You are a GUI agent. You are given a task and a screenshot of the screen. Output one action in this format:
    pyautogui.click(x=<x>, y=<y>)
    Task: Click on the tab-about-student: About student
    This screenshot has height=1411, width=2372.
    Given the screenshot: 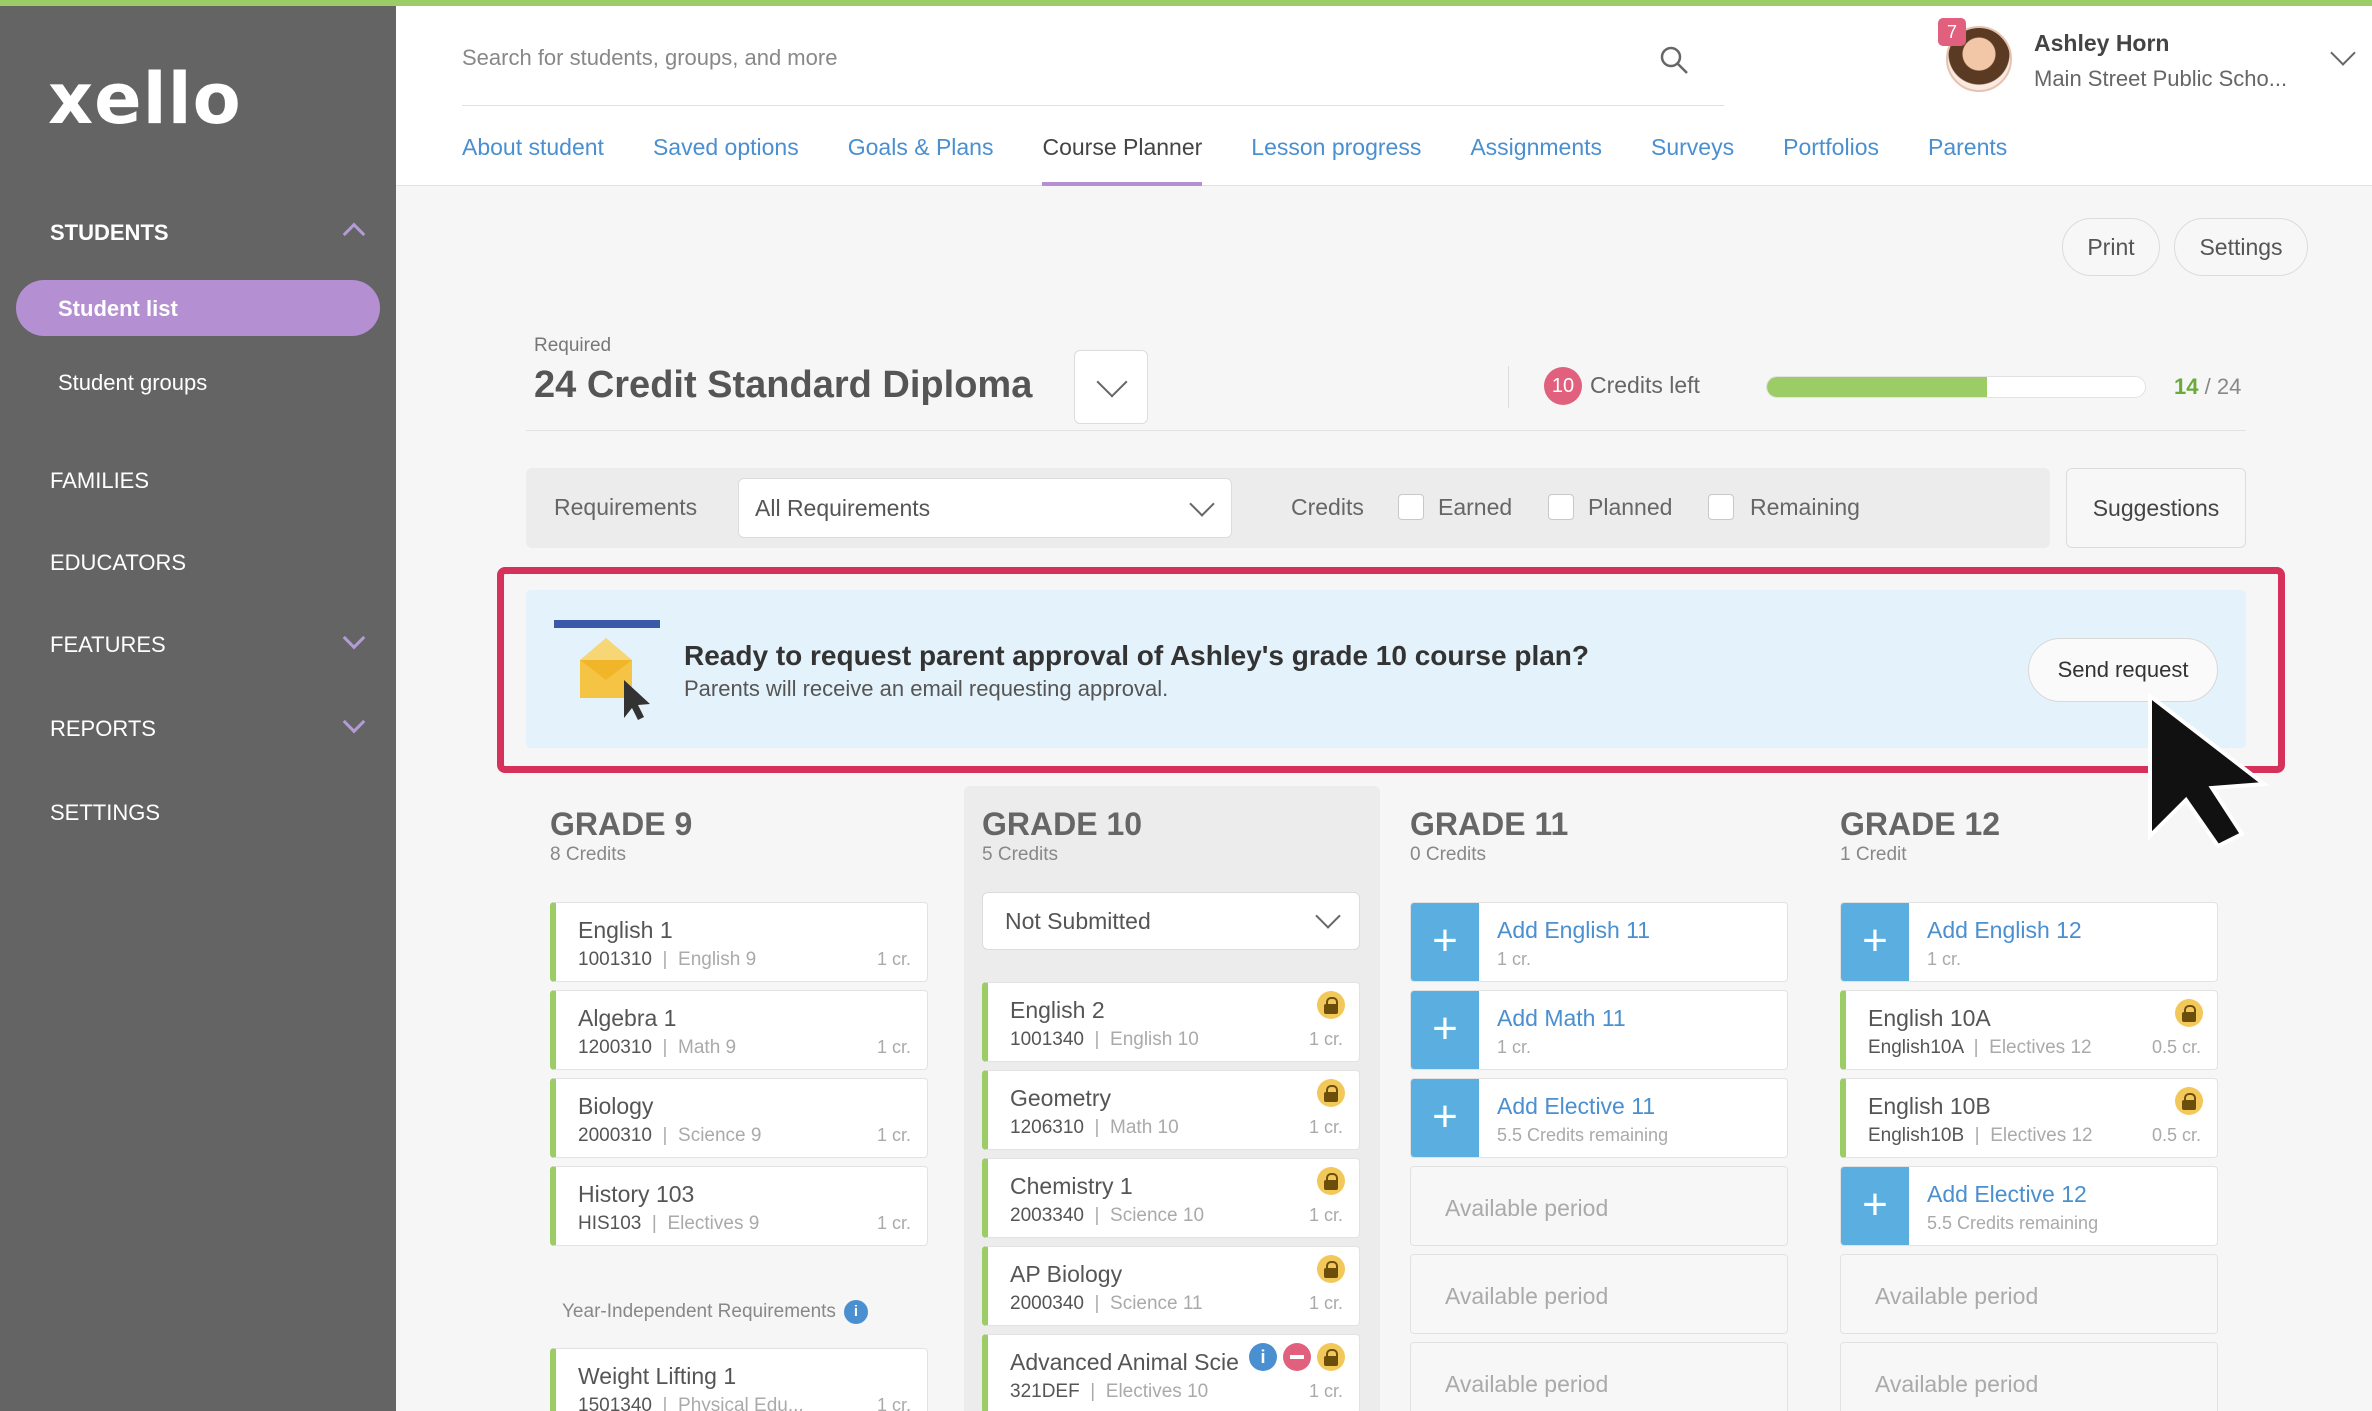 What is the action you would take?
    pyautogui.click(x=533, y=156)
    